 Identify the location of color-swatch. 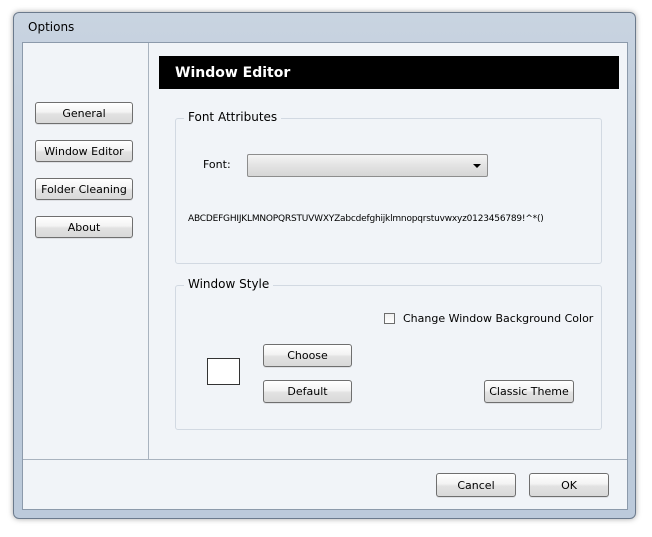
(223, 371).